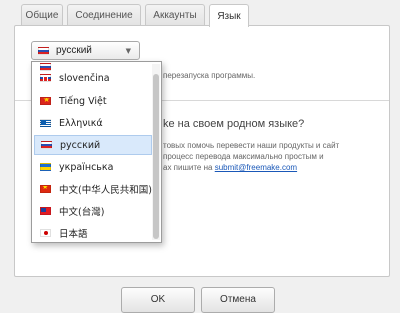 This screenshot has width=400, height=313. What do you see at coordinates (45, 78) in the screenshot?
I see `sk-flag-icon` at bounding box center [45, 78].